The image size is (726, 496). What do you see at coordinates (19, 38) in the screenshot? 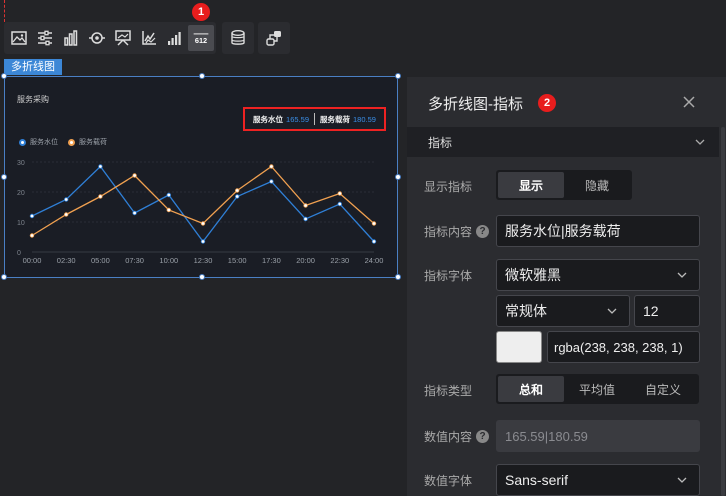
I see `image-icon` at bounding box center [19, 38].